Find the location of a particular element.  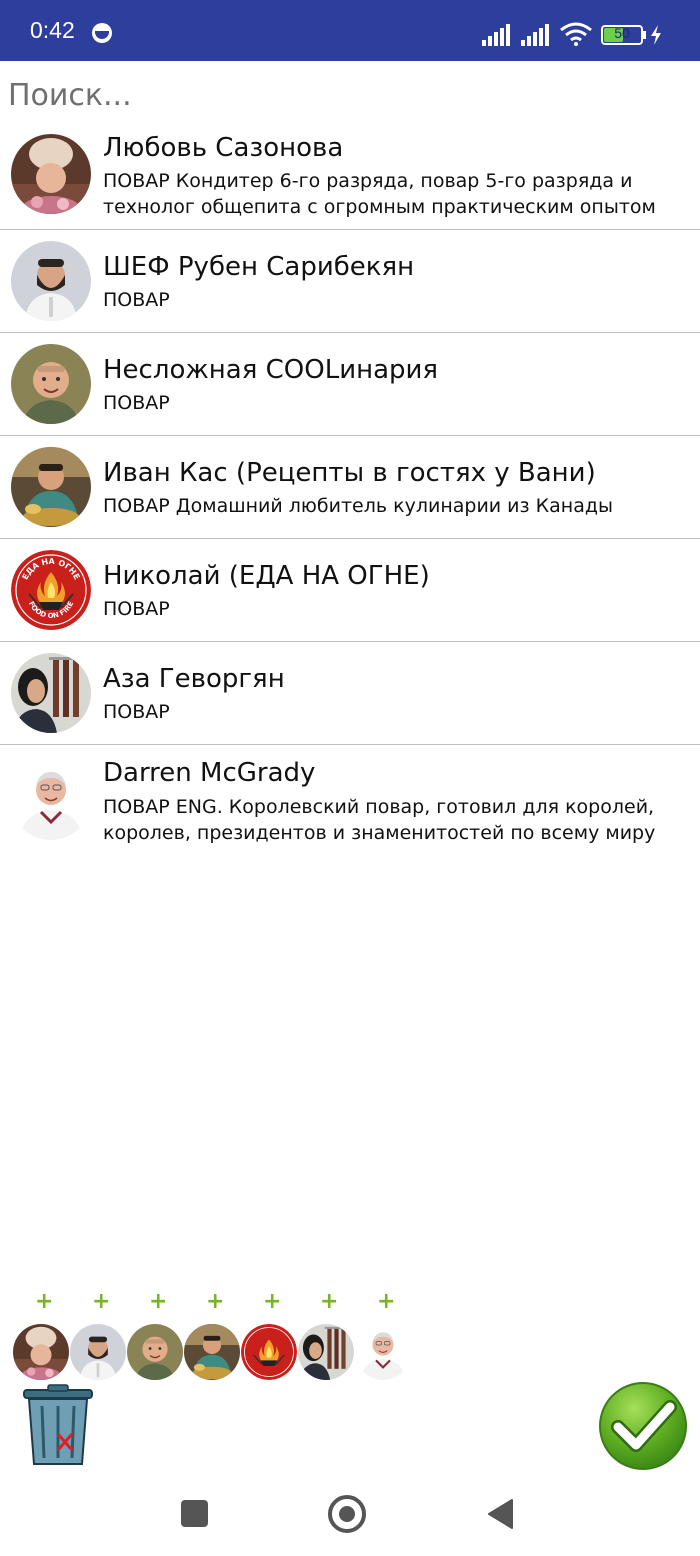

recent-apps-button is located at coordinates (194, 1513).